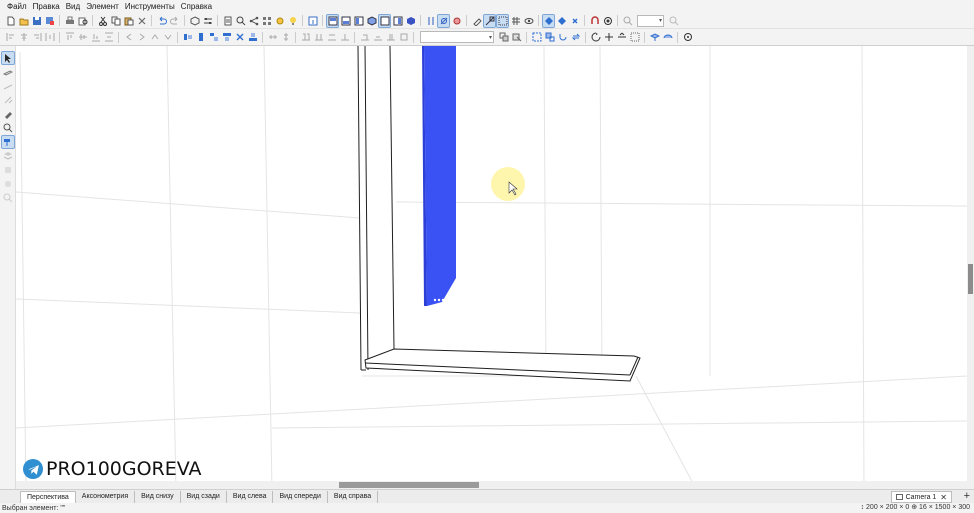  What do you see at coordinates (970, 279) in the screenshot?
I see `vertical-scroll-thumb` at bounding box center [970, 279].